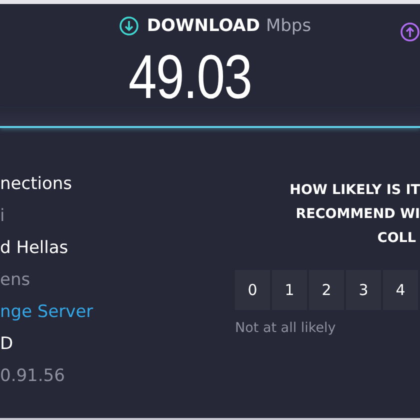 The width and height of the screenshot is (420, 420). What do you see at coordinates (36, 184) in the screenshot?
I see `info-title: nections` at bounding box center [36, 184].